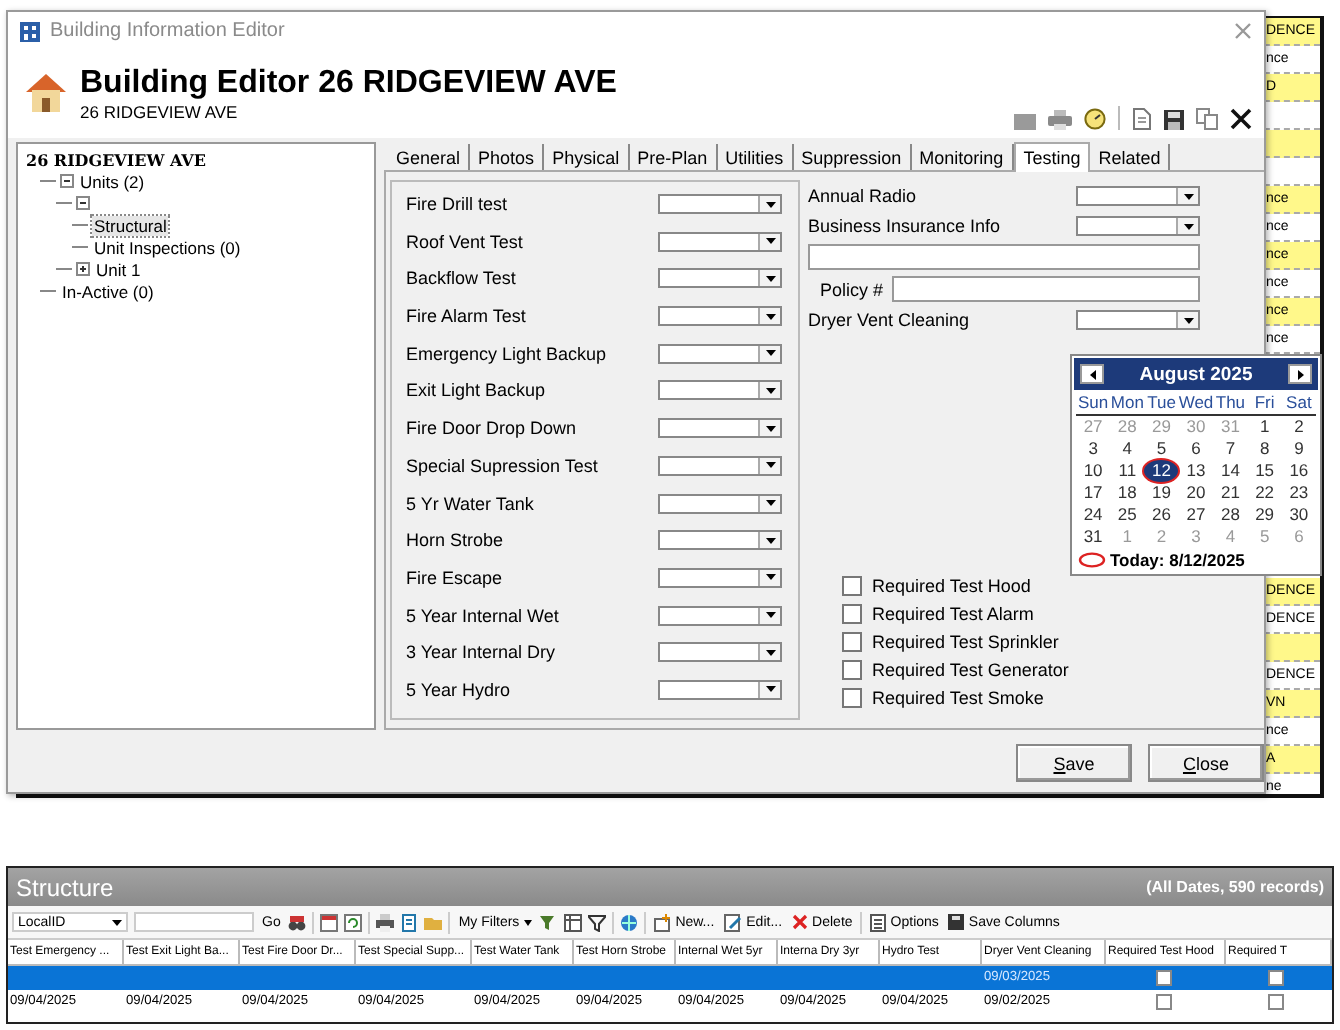 The width and height of the screenshot is (1340, 1030). I want to click on calendar-day: 18, so click(1127, 493).